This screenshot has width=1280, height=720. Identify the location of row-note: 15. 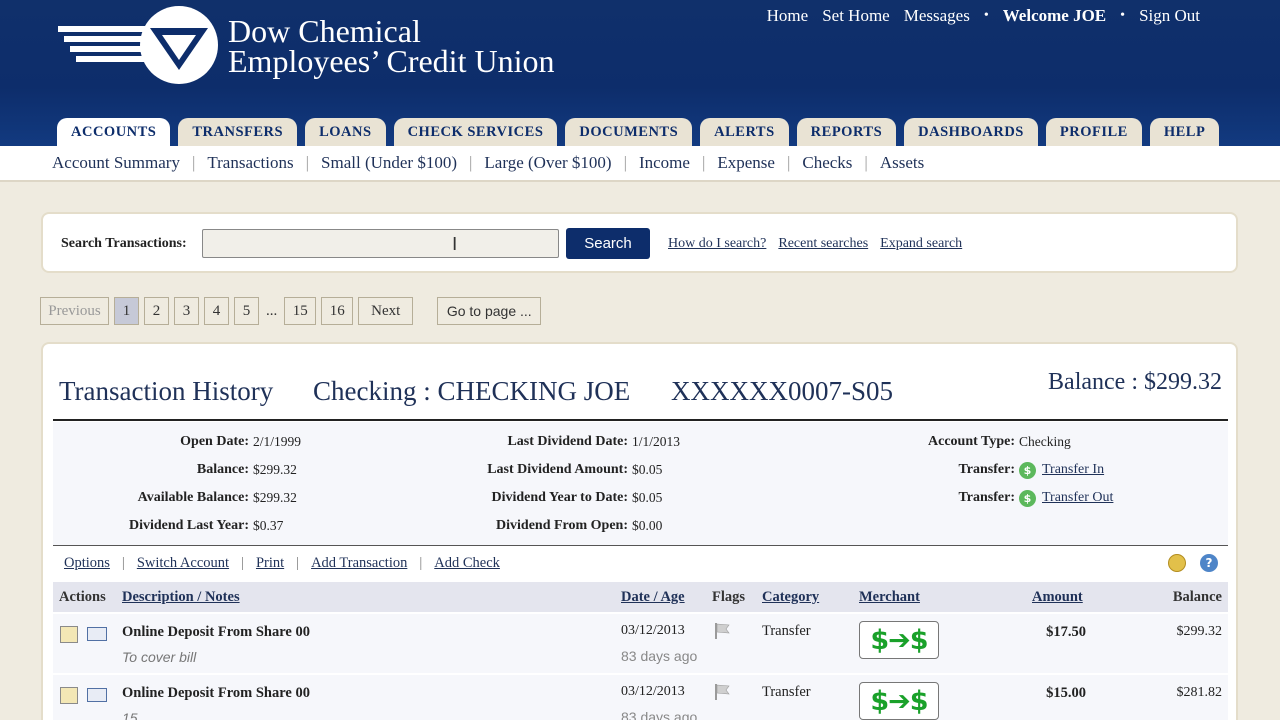
(130, 715).